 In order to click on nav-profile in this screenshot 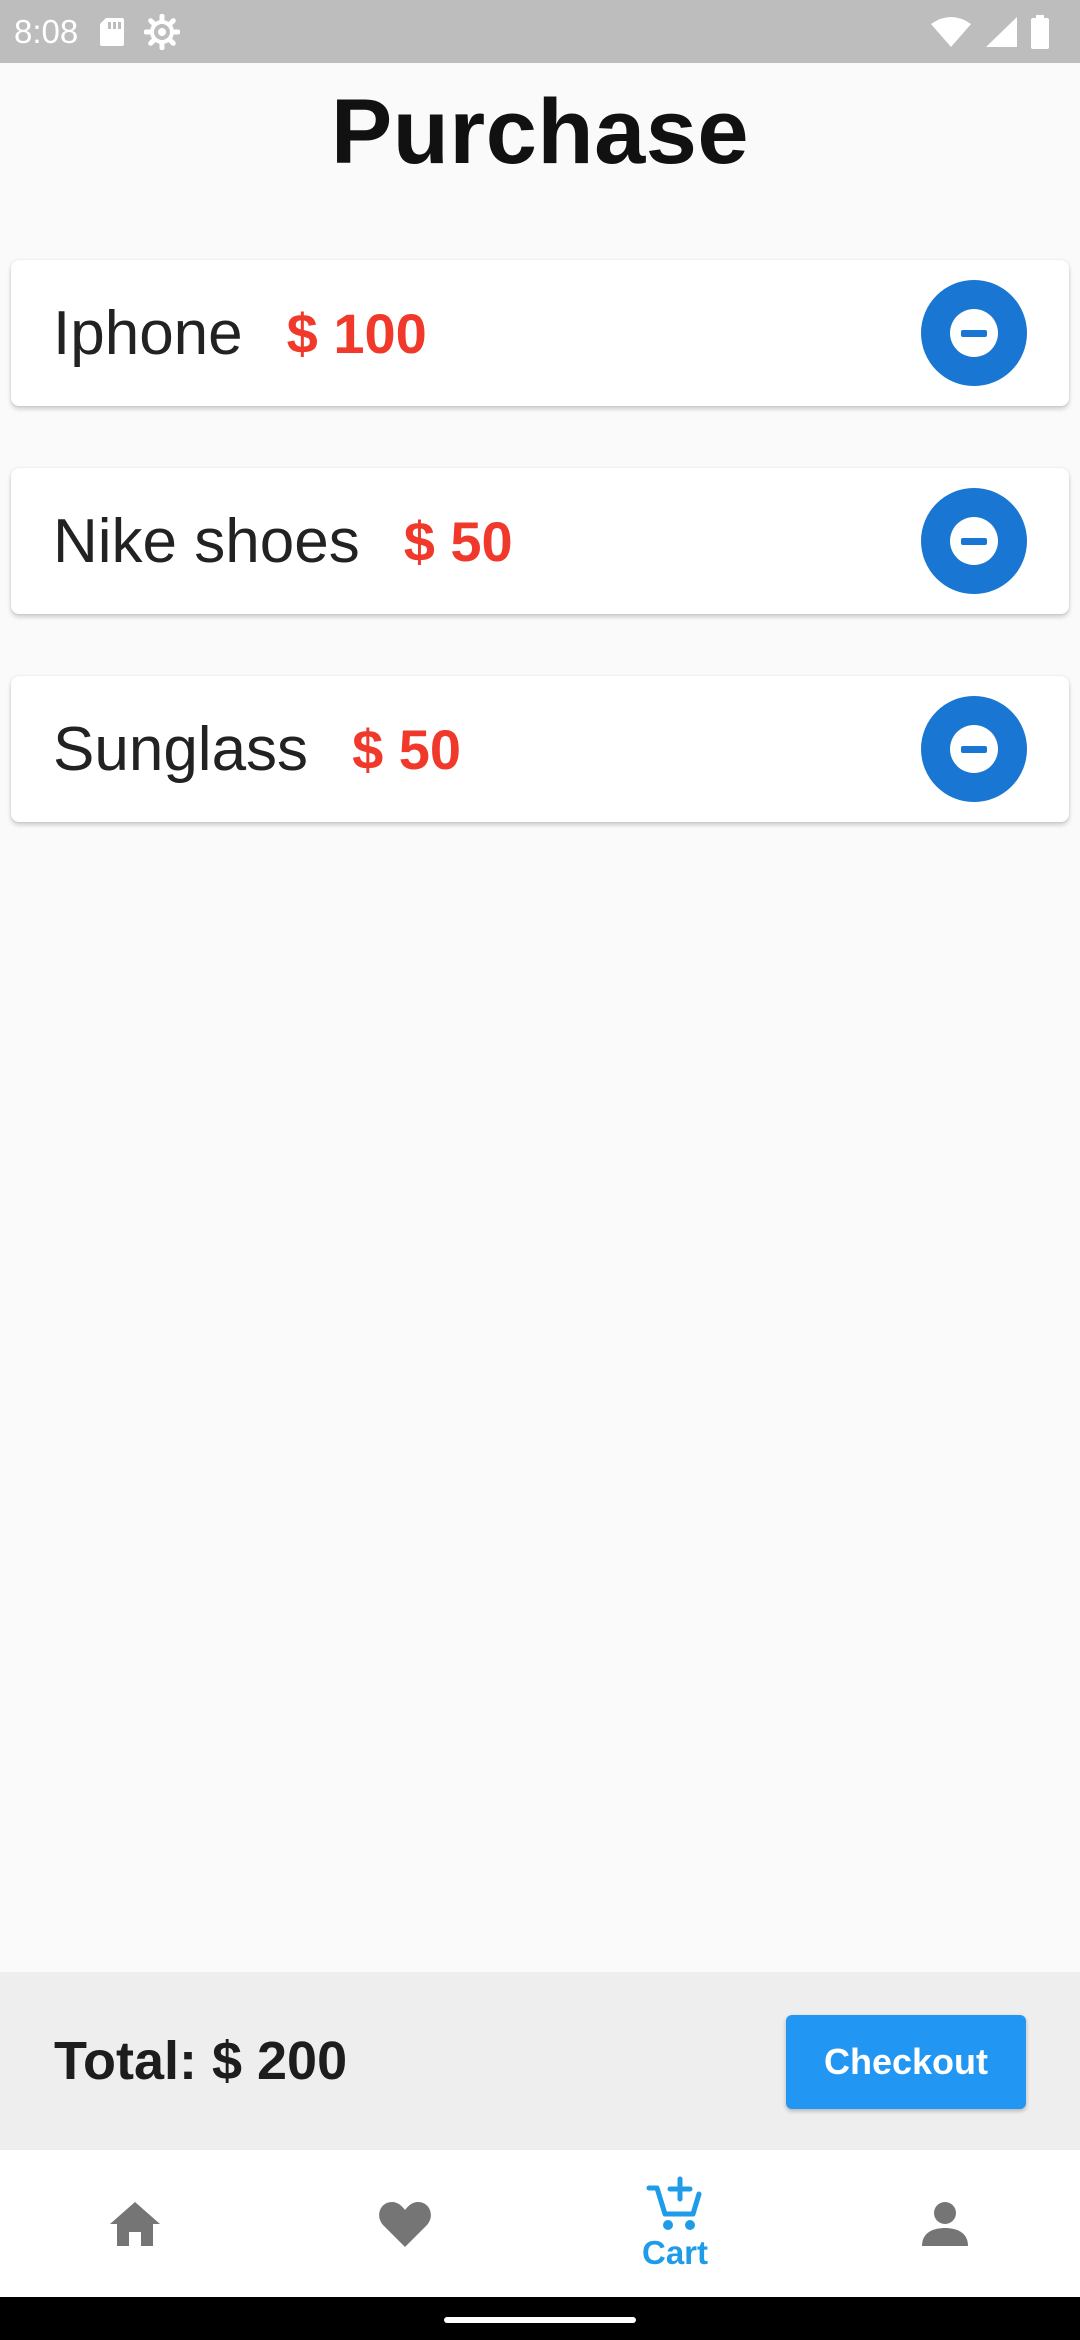, I will do `click(945, 2223)`.